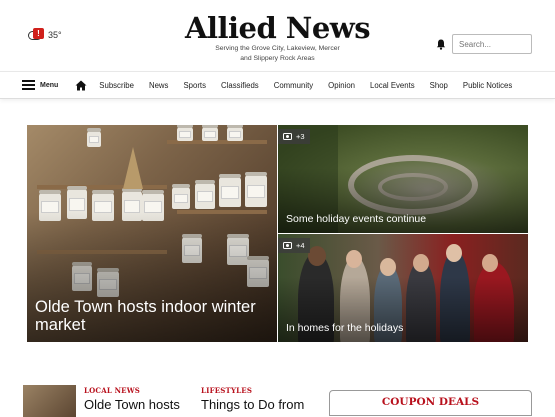 The height and width of the screenshot is (417, 555). What do you see at coordinates (403, 288) in the screenshot?
I see `hero-bottom-right-story: +4 In homes for the holidays` at bounding box center [403, 288].